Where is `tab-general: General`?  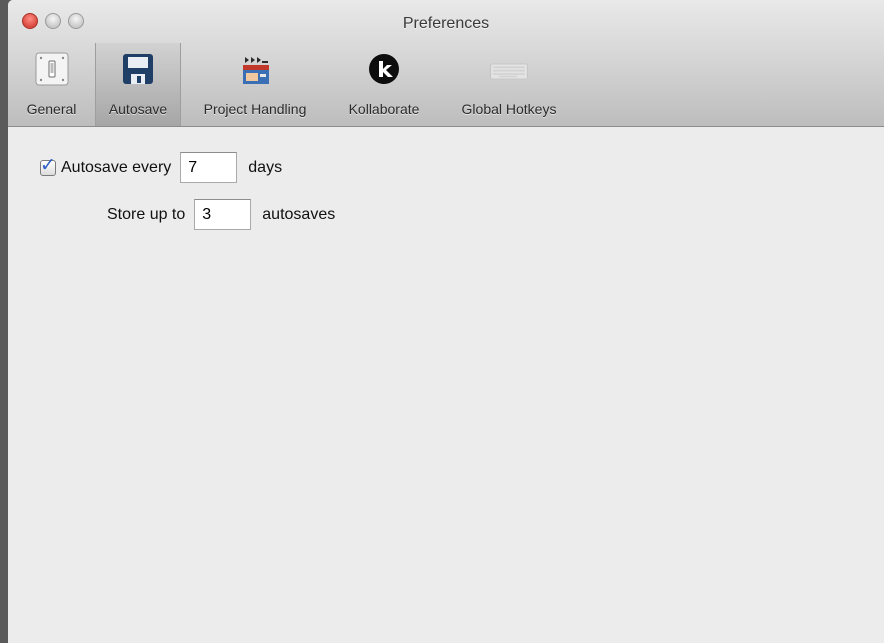
tab-general: General is located at coordinates (51, 84).